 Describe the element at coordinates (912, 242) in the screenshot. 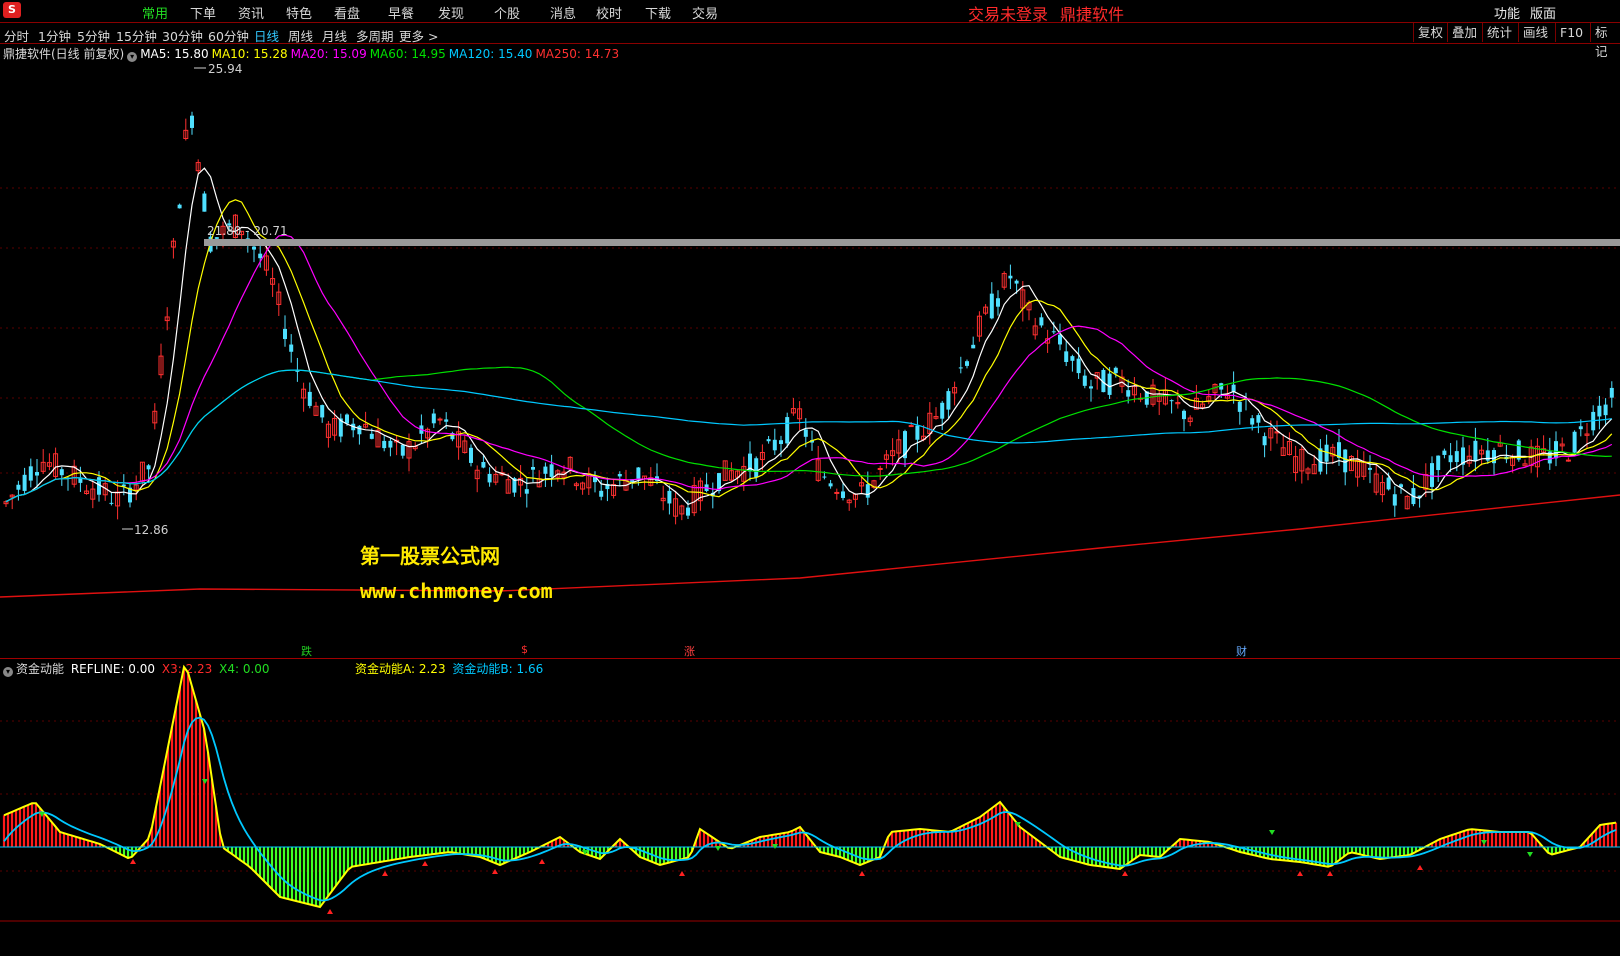

I see `price-range-bar` at that location.